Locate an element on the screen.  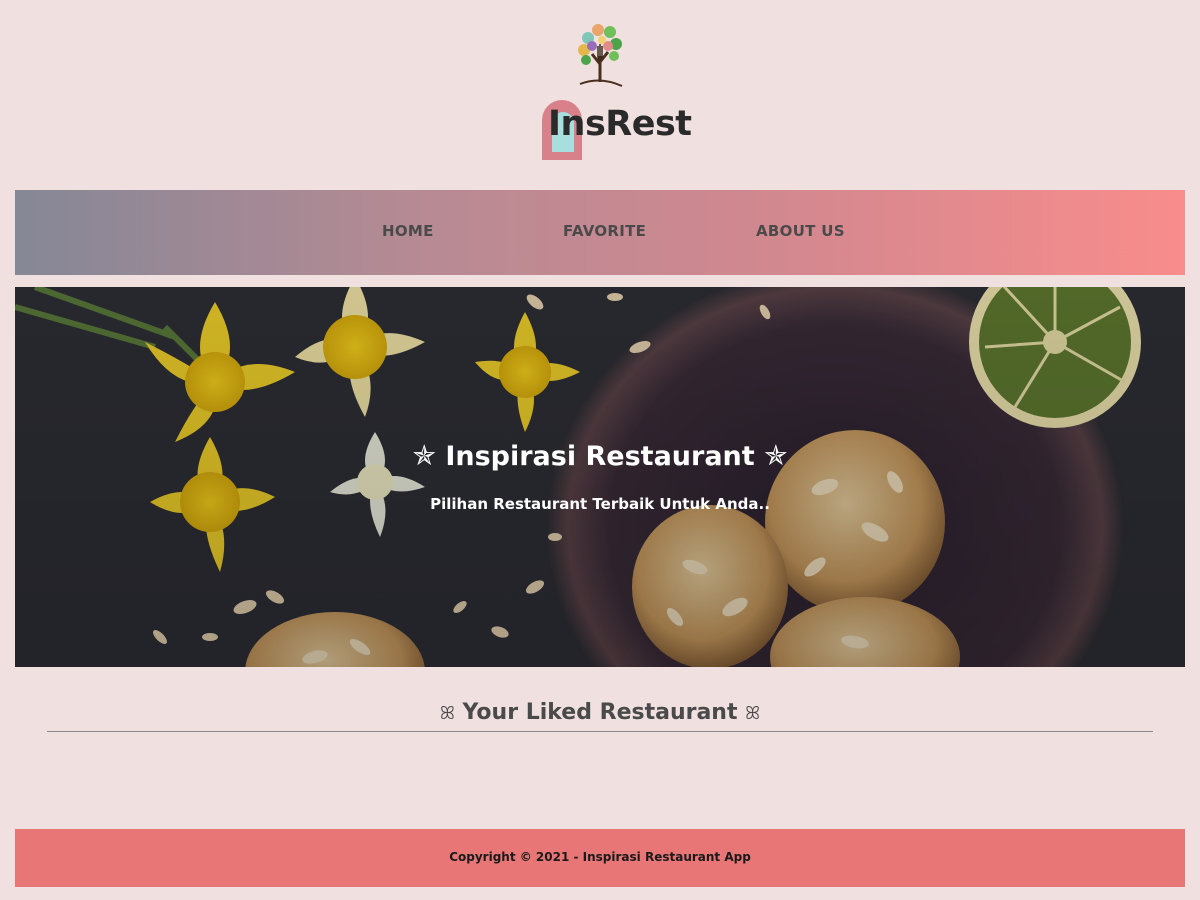
section-heading: ꕤ Your Liked Restaurant ꕤ is located at coordinates (600, 712).